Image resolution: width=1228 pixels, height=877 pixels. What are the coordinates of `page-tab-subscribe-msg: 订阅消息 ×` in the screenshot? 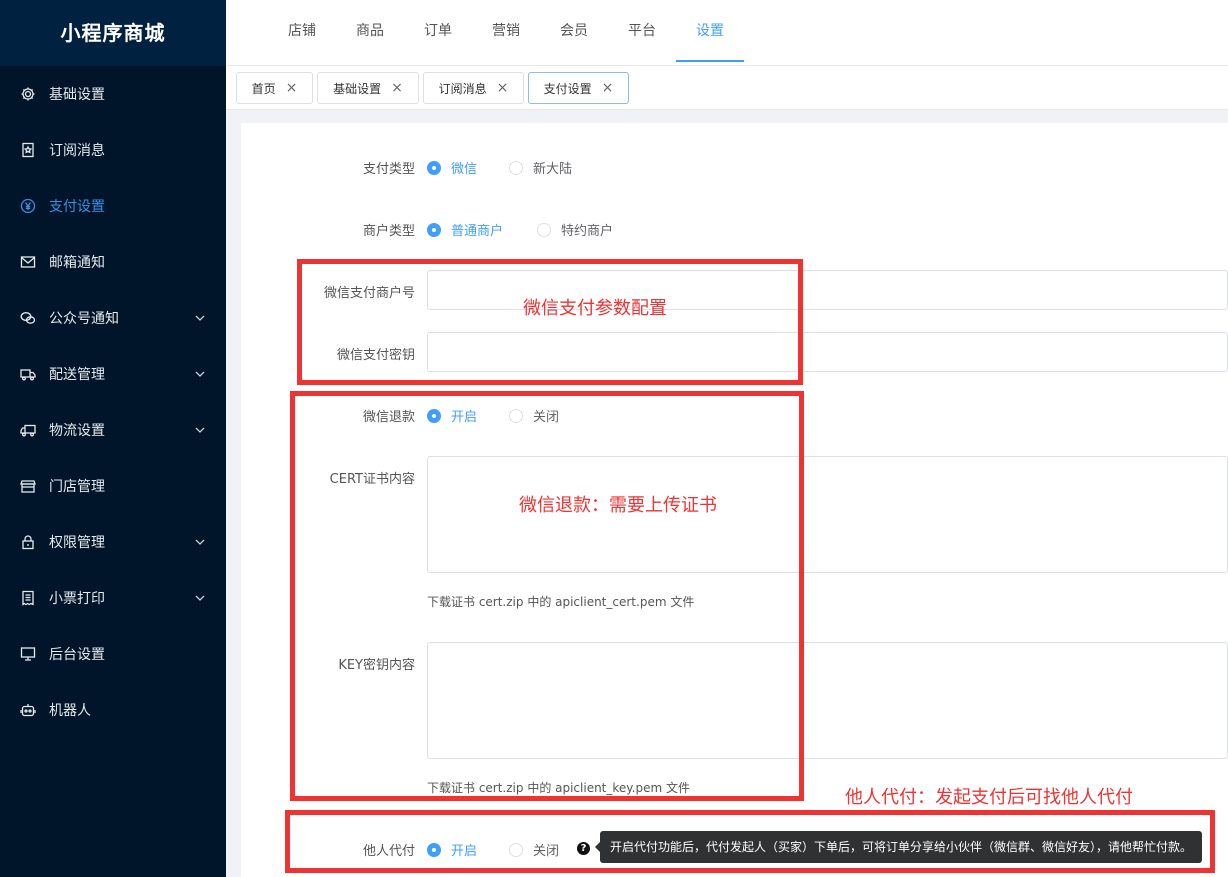 It's located at (473, 88).